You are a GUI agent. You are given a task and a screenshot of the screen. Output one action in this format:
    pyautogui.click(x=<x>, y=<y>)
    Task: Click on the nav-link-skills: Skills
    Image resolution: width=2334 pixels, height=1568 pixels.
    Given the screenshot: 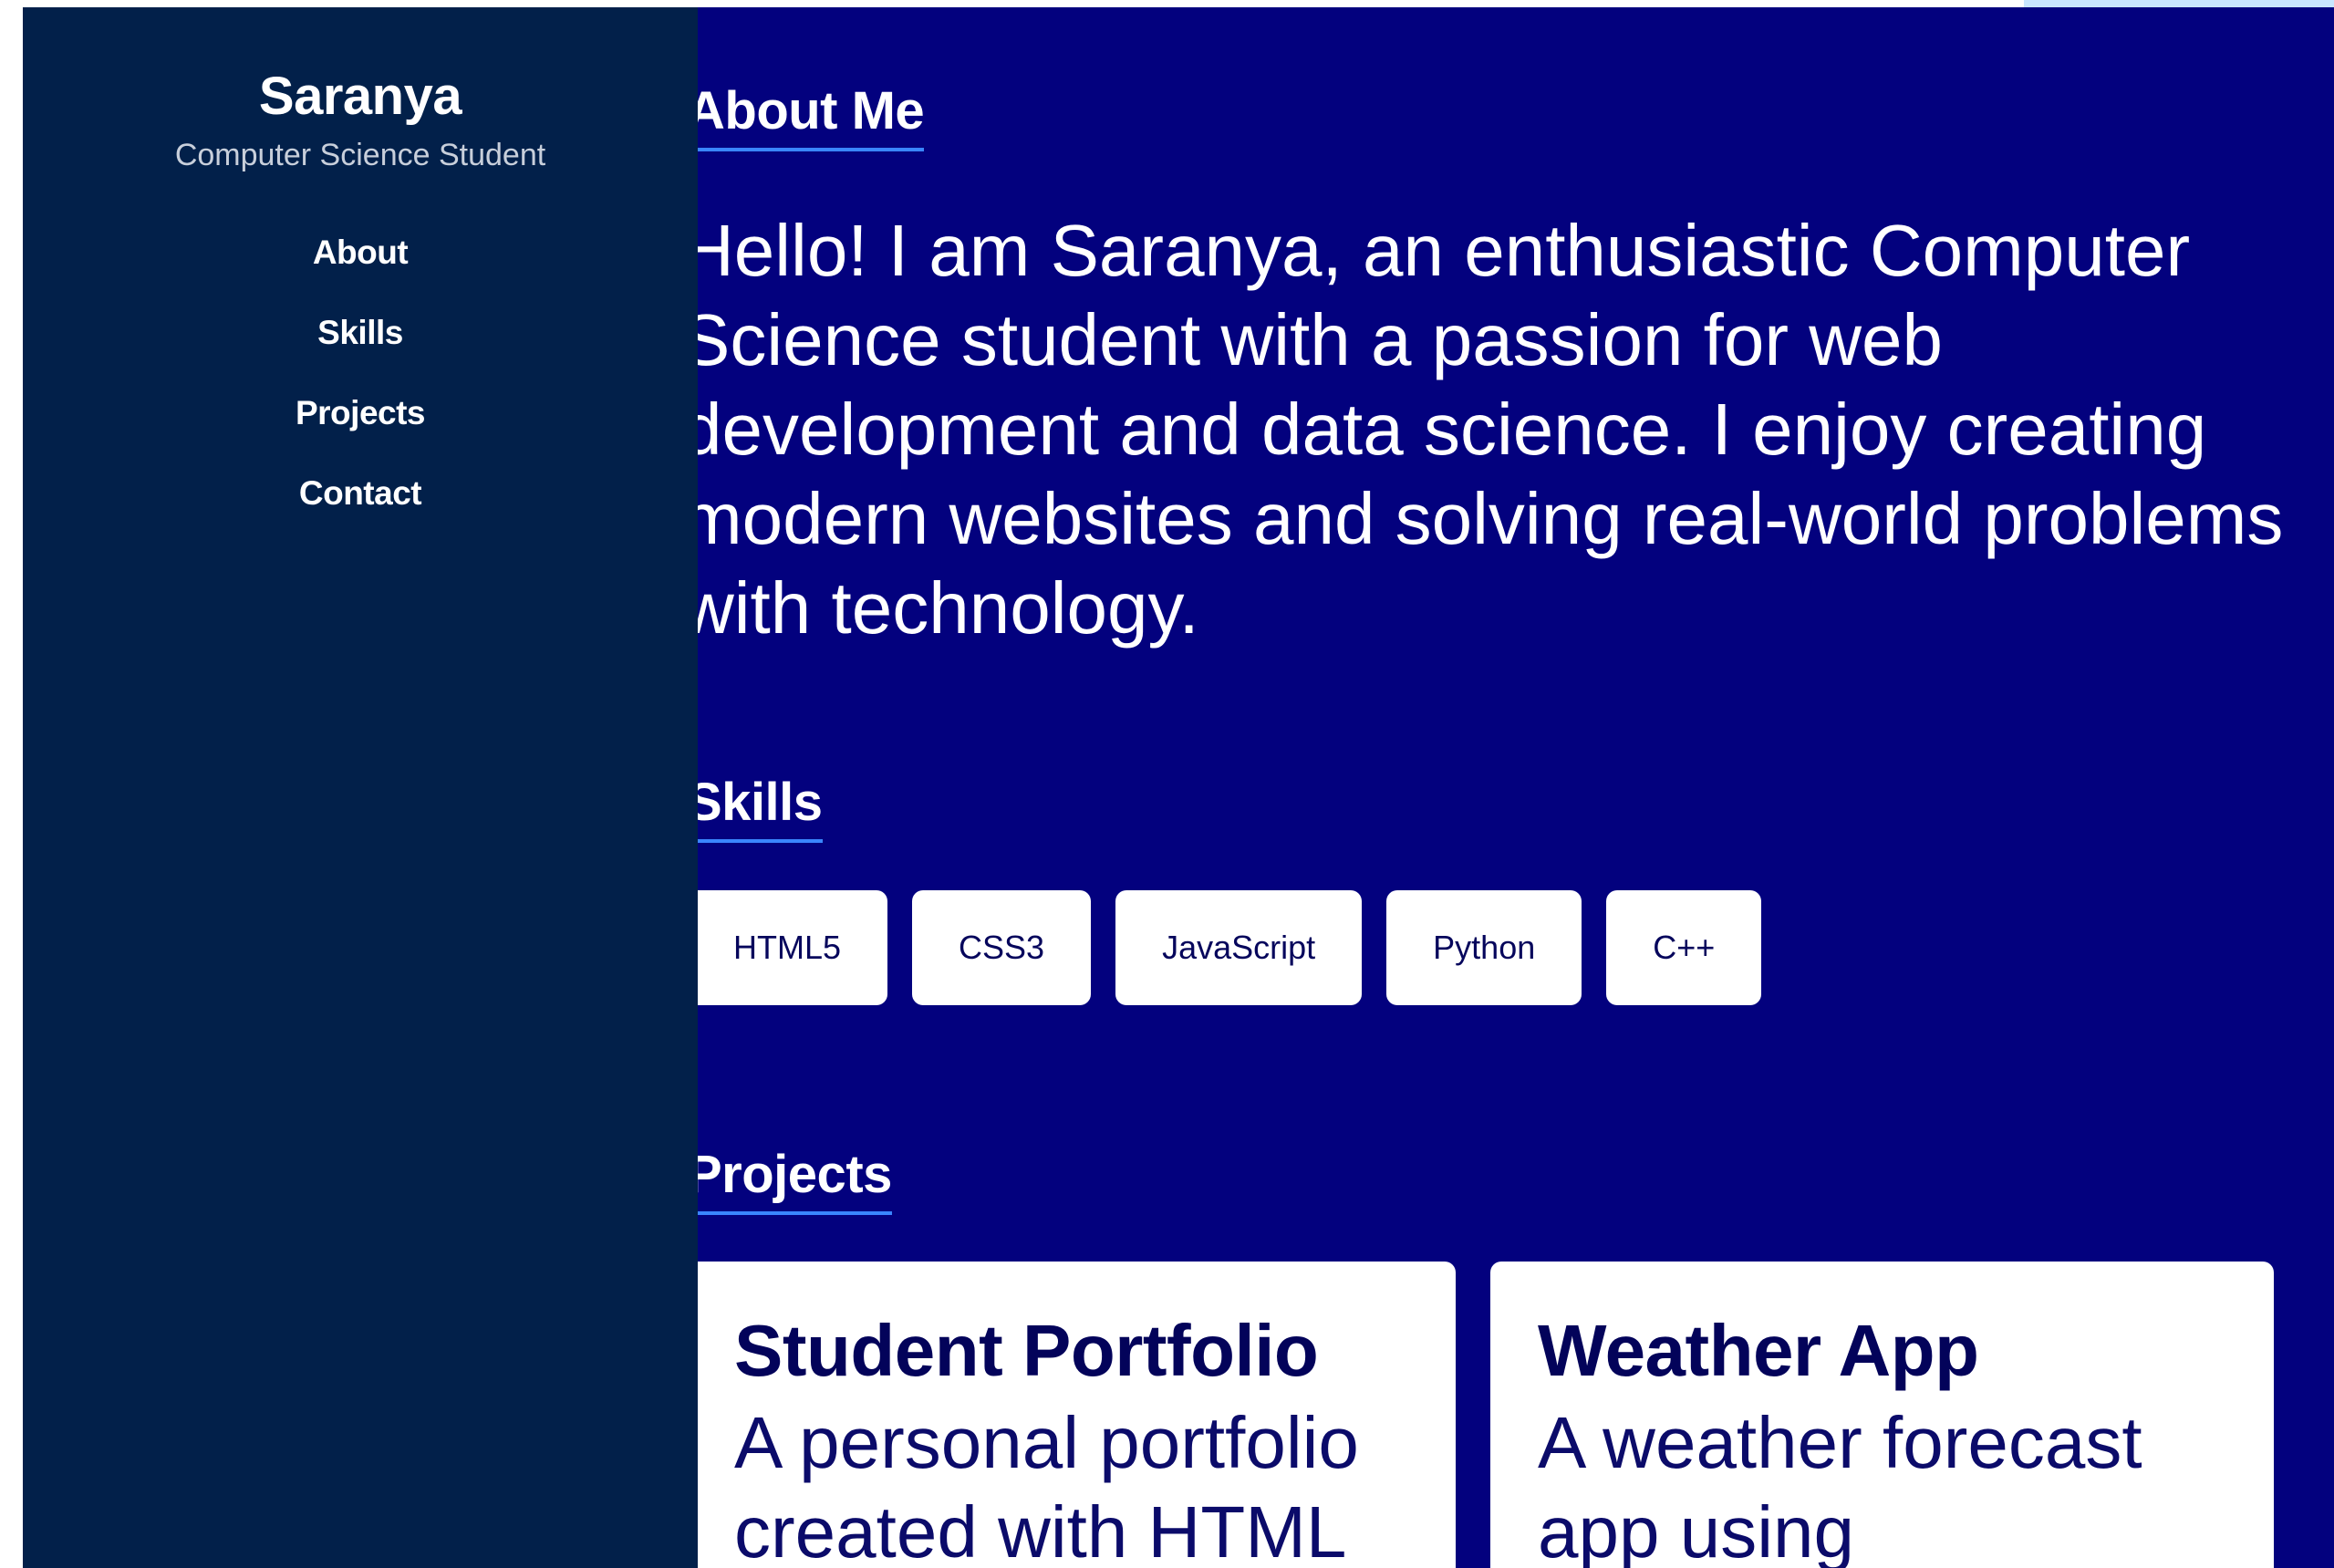 What is the action you would take?
    pyautogui.click(x=360, y=333)
    